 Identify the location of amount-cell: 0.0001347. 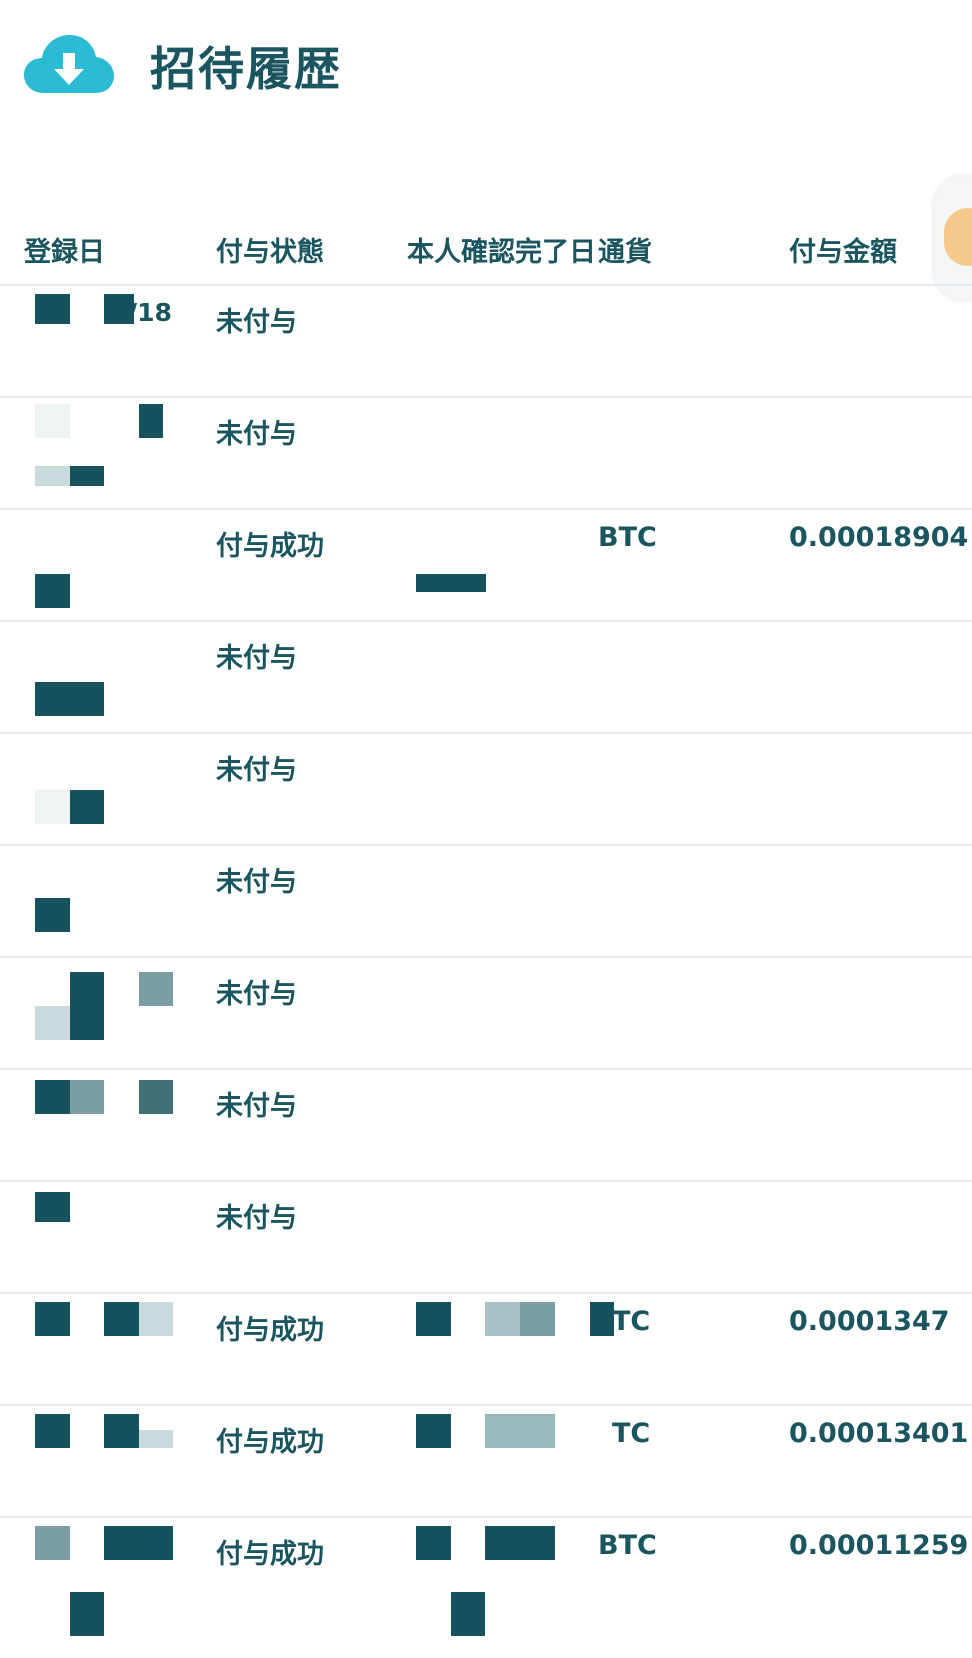
(869, 1321).